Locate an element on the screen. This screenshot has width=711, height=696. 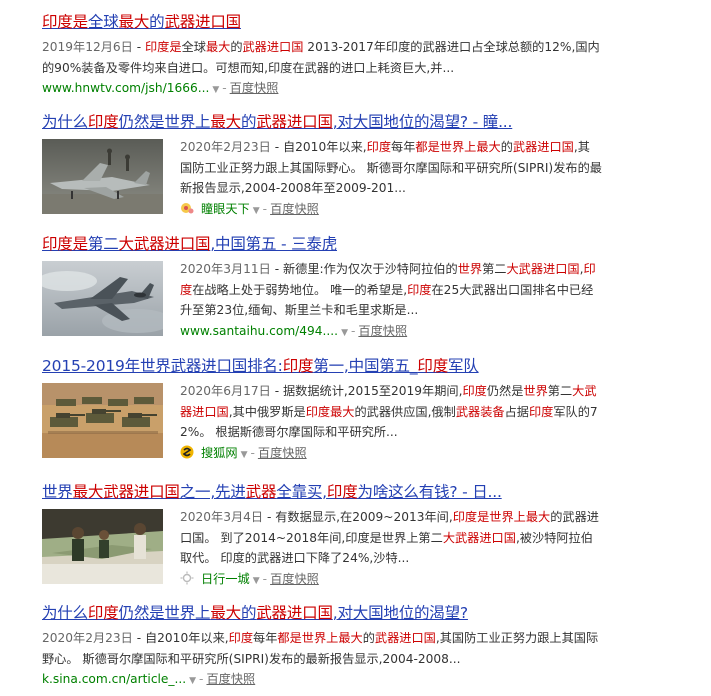
result-date: 2019年12月6日 is located at coordinates (87, 47).